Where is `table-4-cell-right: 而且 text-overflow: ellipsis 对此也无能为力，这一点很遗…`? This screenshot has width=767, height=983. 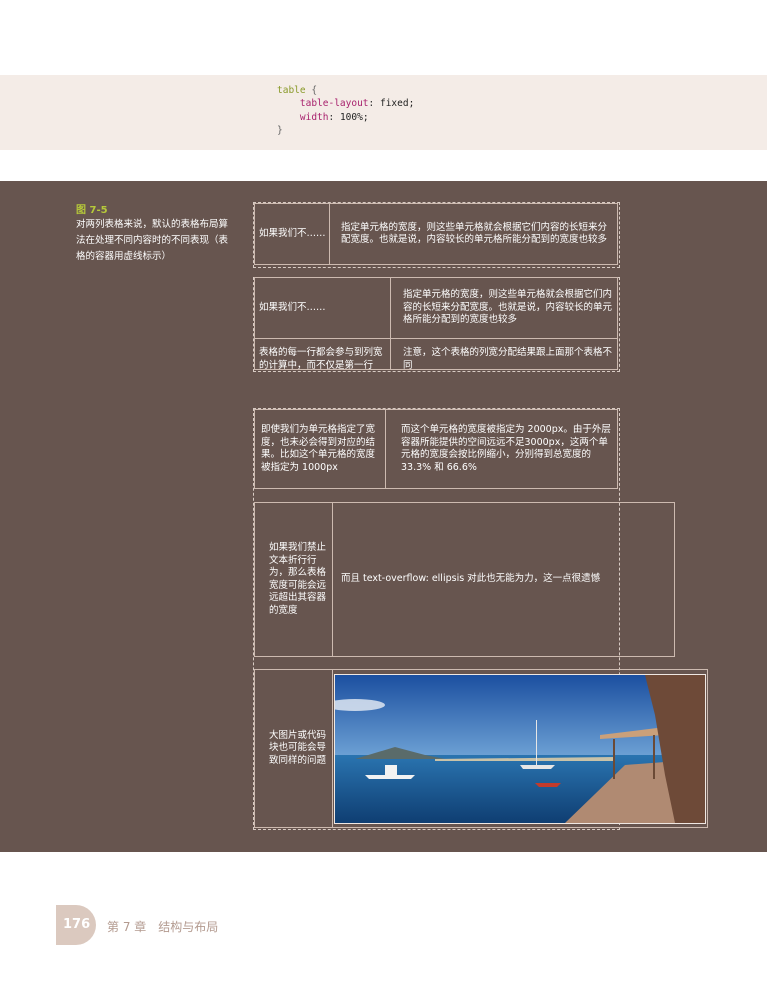
table-4-cell-right: 而且 text-overflow: ellipsis 对此也无能为力，这一点很遗… is located at coordinates (471, 579).